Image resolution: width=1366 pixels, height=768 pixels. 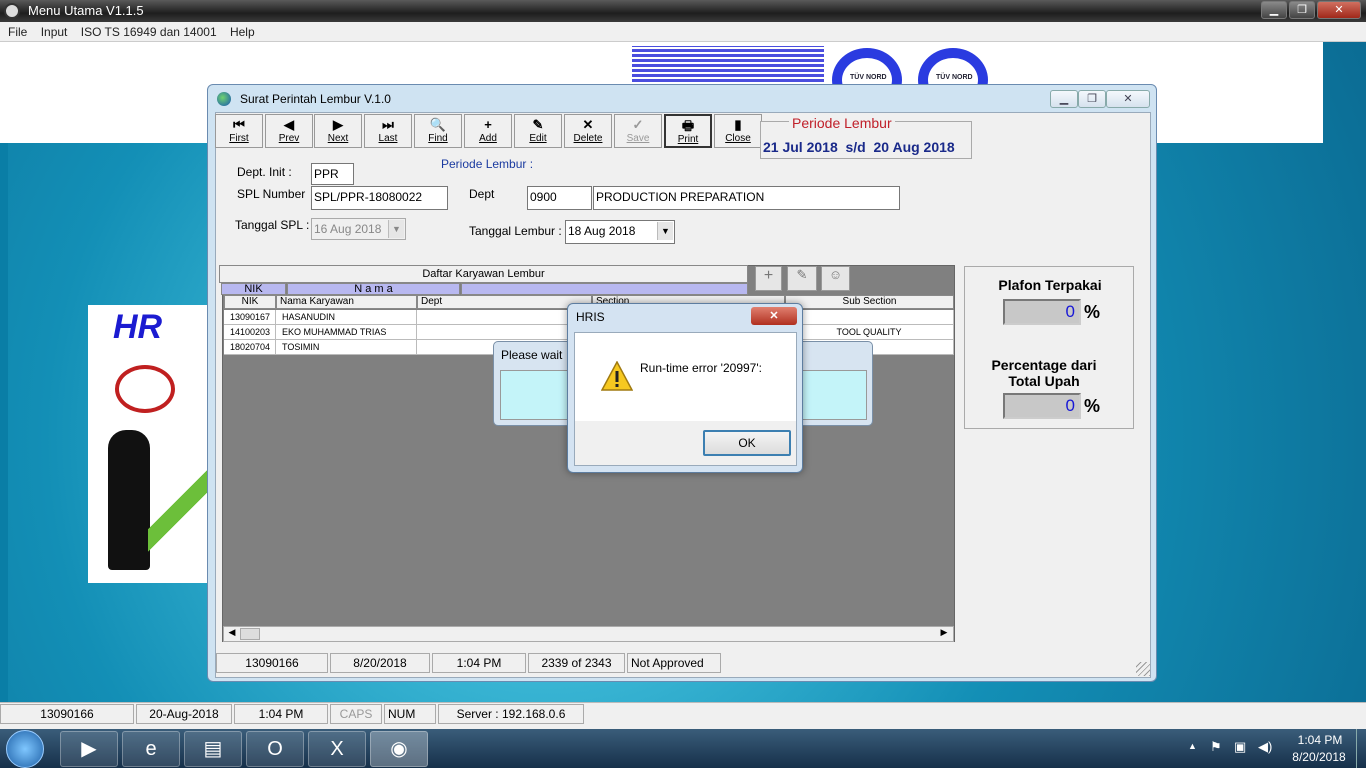 I want to click on toolbar-label: Next, so click(x=338, y=138).